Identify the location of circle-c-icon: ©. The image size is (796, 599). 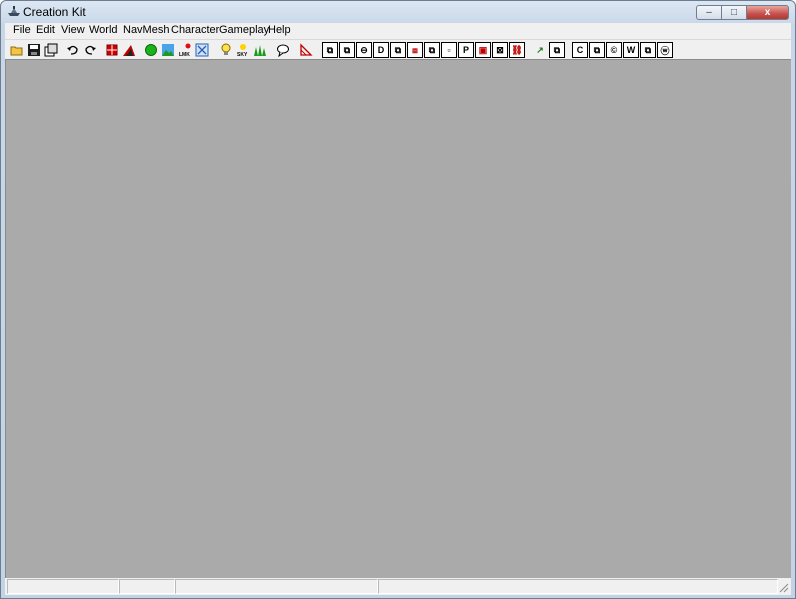
(614, 50).